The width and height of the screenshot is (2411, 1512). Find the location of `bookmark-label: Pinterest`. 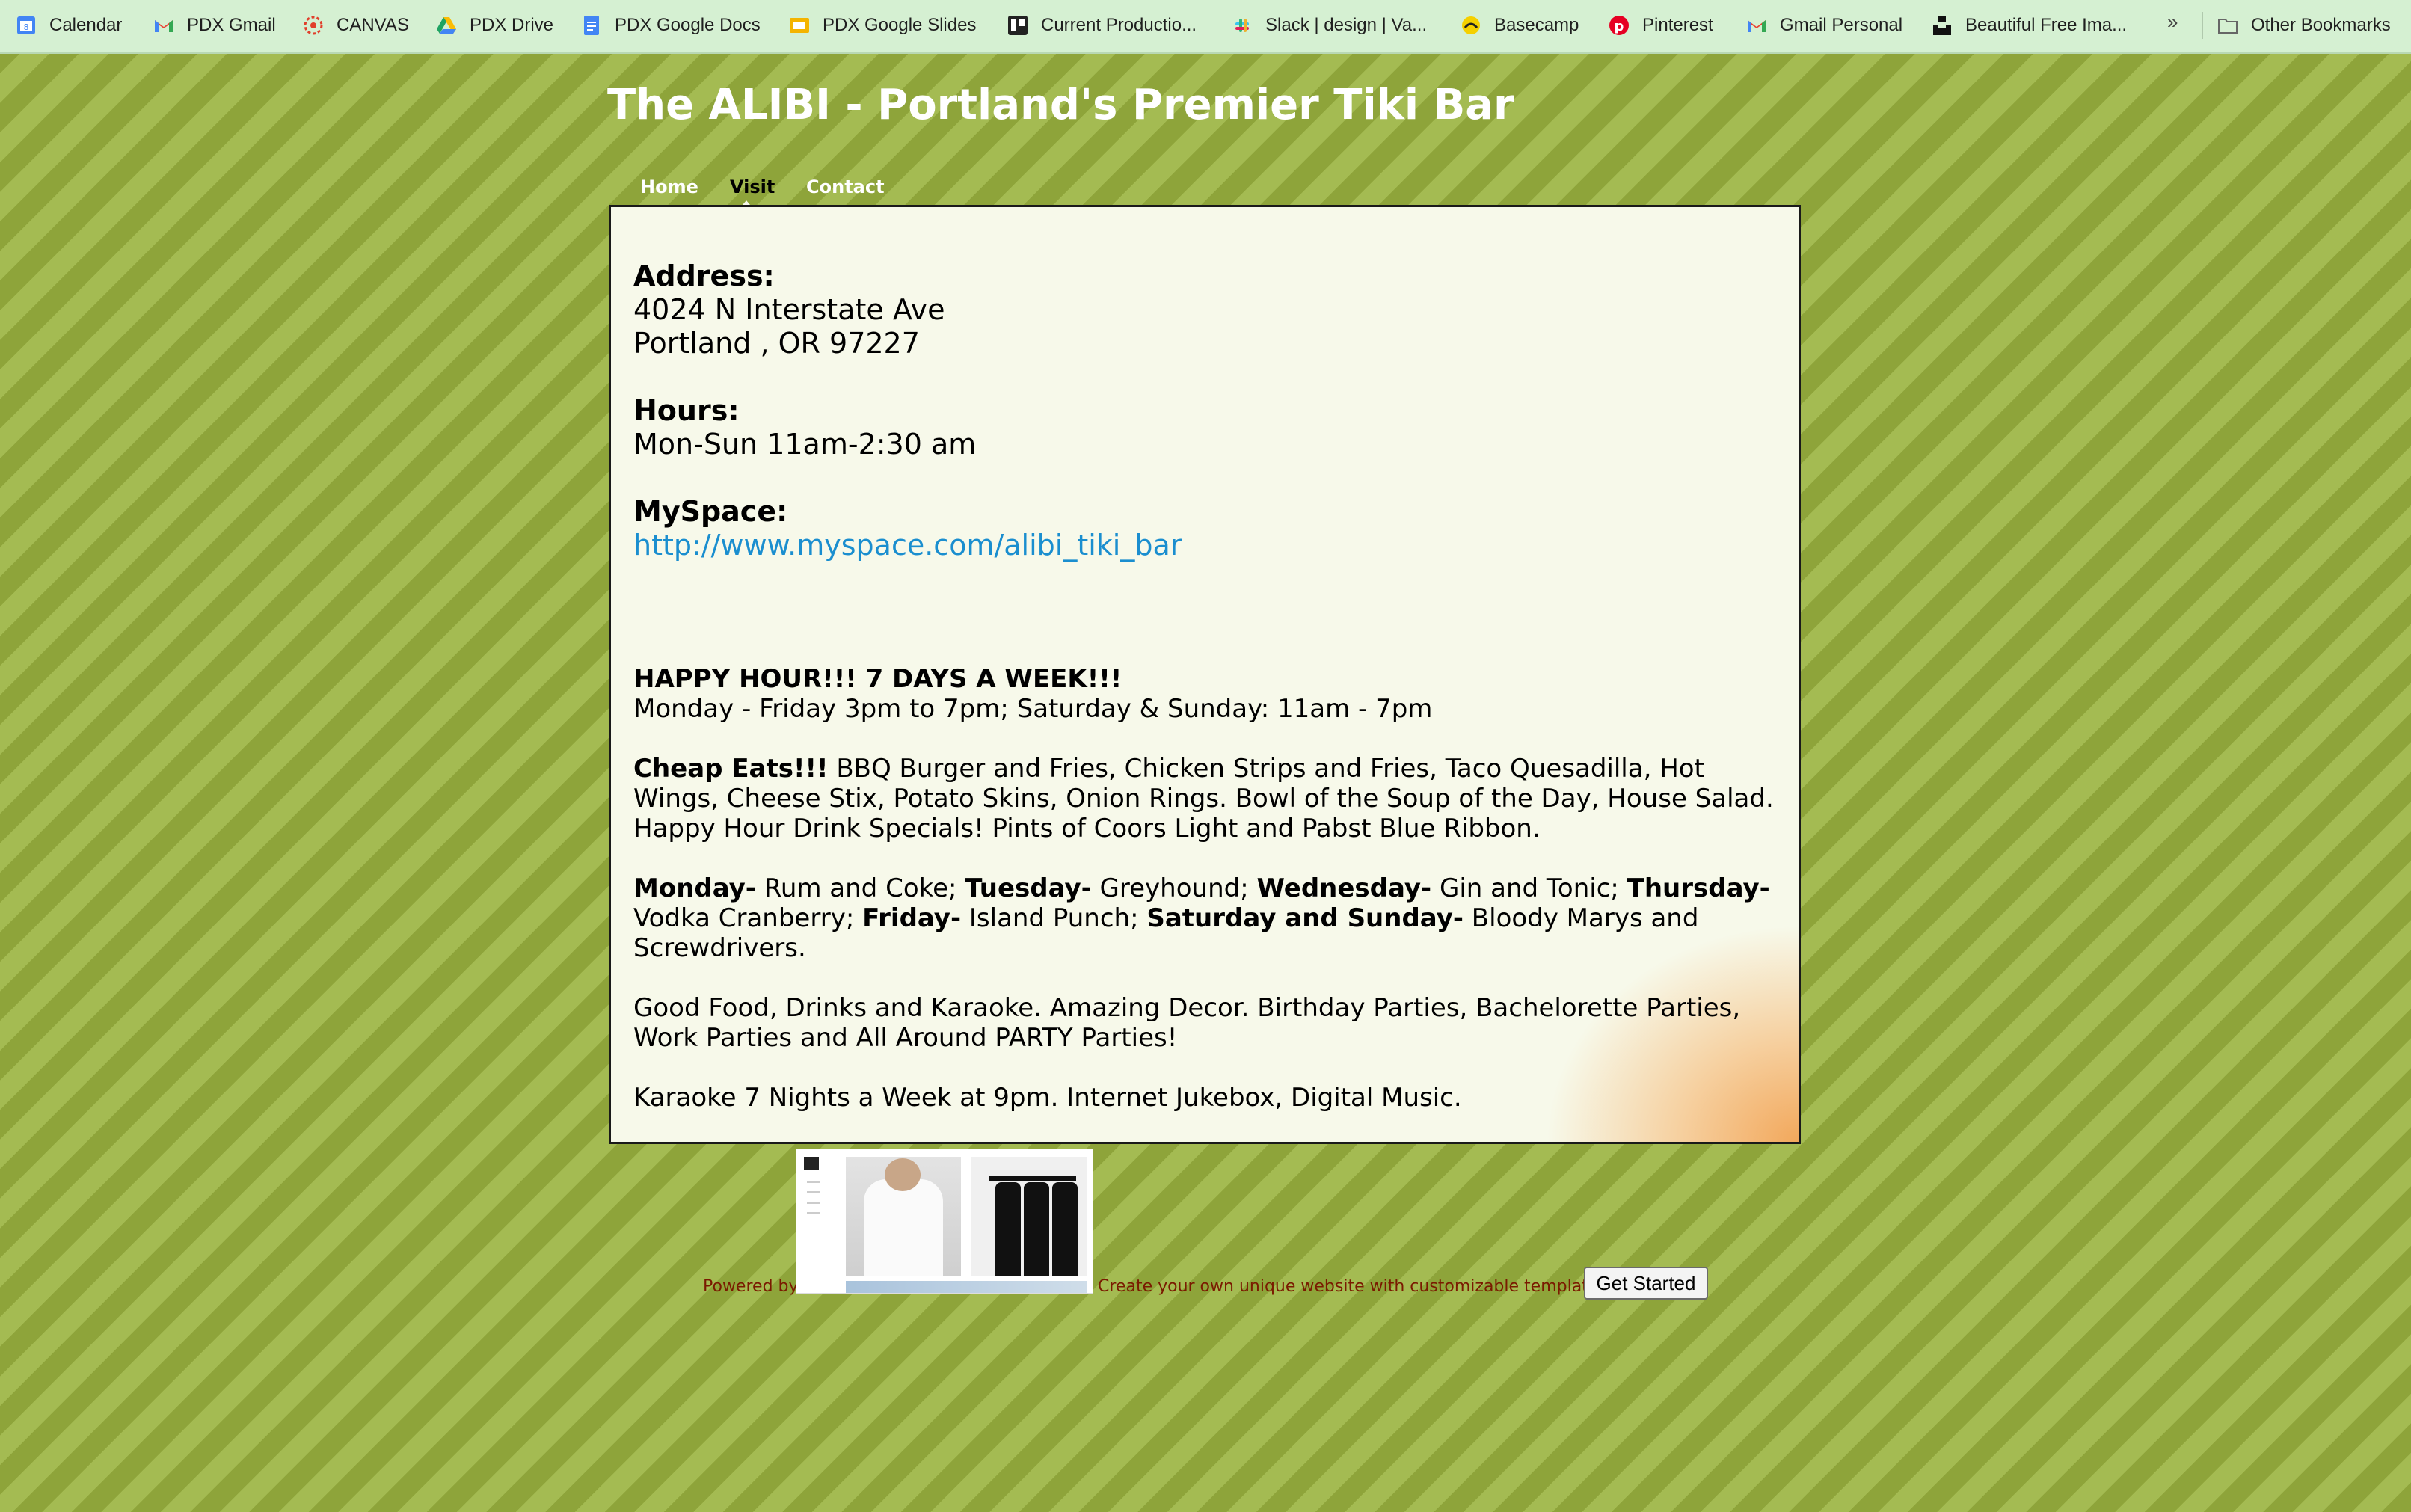

bookmark-label: Pinterest is located at coordinates (1677, 25).